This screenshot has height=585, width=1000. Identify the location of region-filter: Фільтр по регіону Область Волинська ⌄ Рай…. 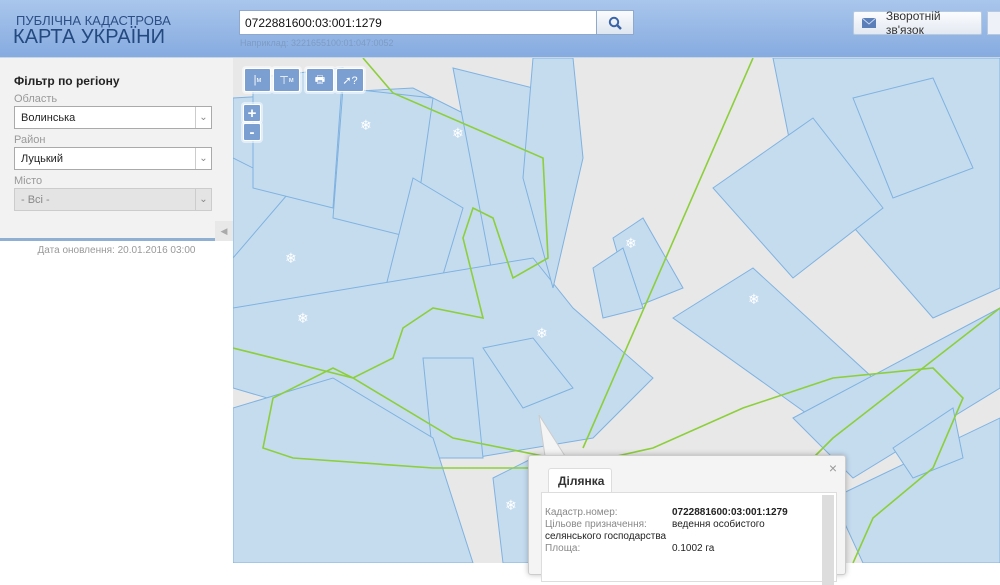
(116, 149).